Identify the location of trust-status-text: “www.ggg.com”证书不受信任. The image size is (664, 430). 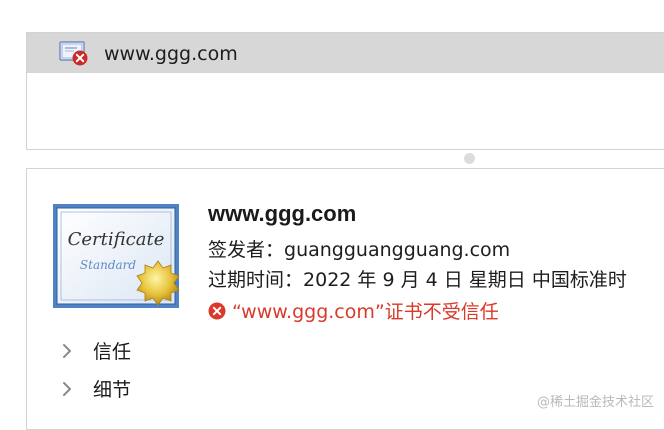
(365, 312).